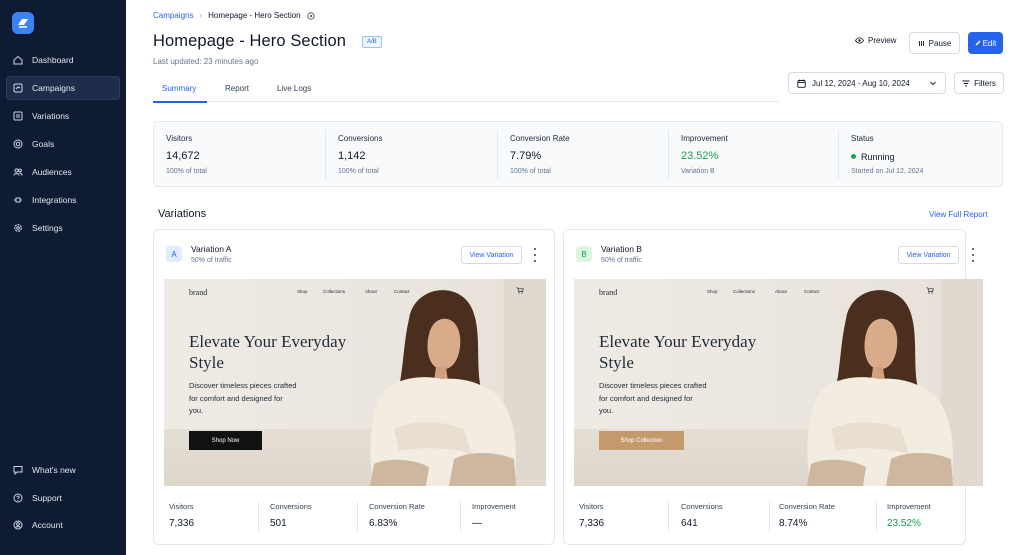 The width and height of the screenshot is (1024, 555). What do you see at coordinates (294, 88) in the screenshot?
I see `tab-live-logs: Live Logs` at bounding box center [294, 88].